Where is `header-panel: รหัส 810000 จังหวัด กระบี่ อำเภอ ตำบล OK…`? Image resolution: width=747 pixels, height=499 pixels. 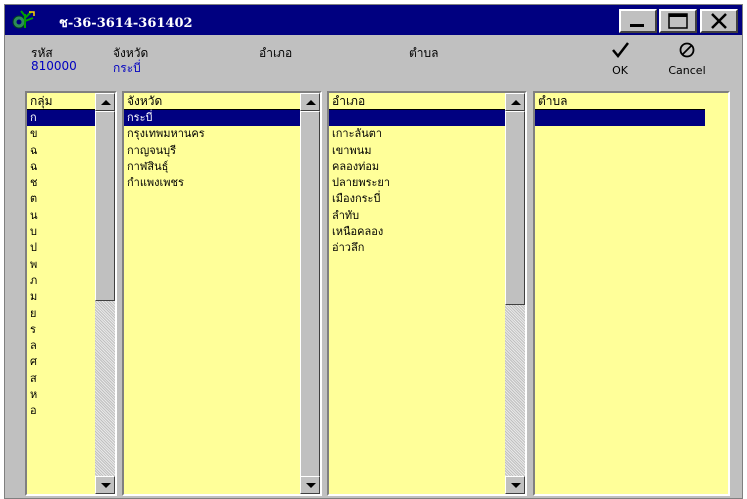
header-panel: รหัส 810000 จังหวัด กระบี่ อำเภอ ตำบล OK… is located at coordinates (373, 61).